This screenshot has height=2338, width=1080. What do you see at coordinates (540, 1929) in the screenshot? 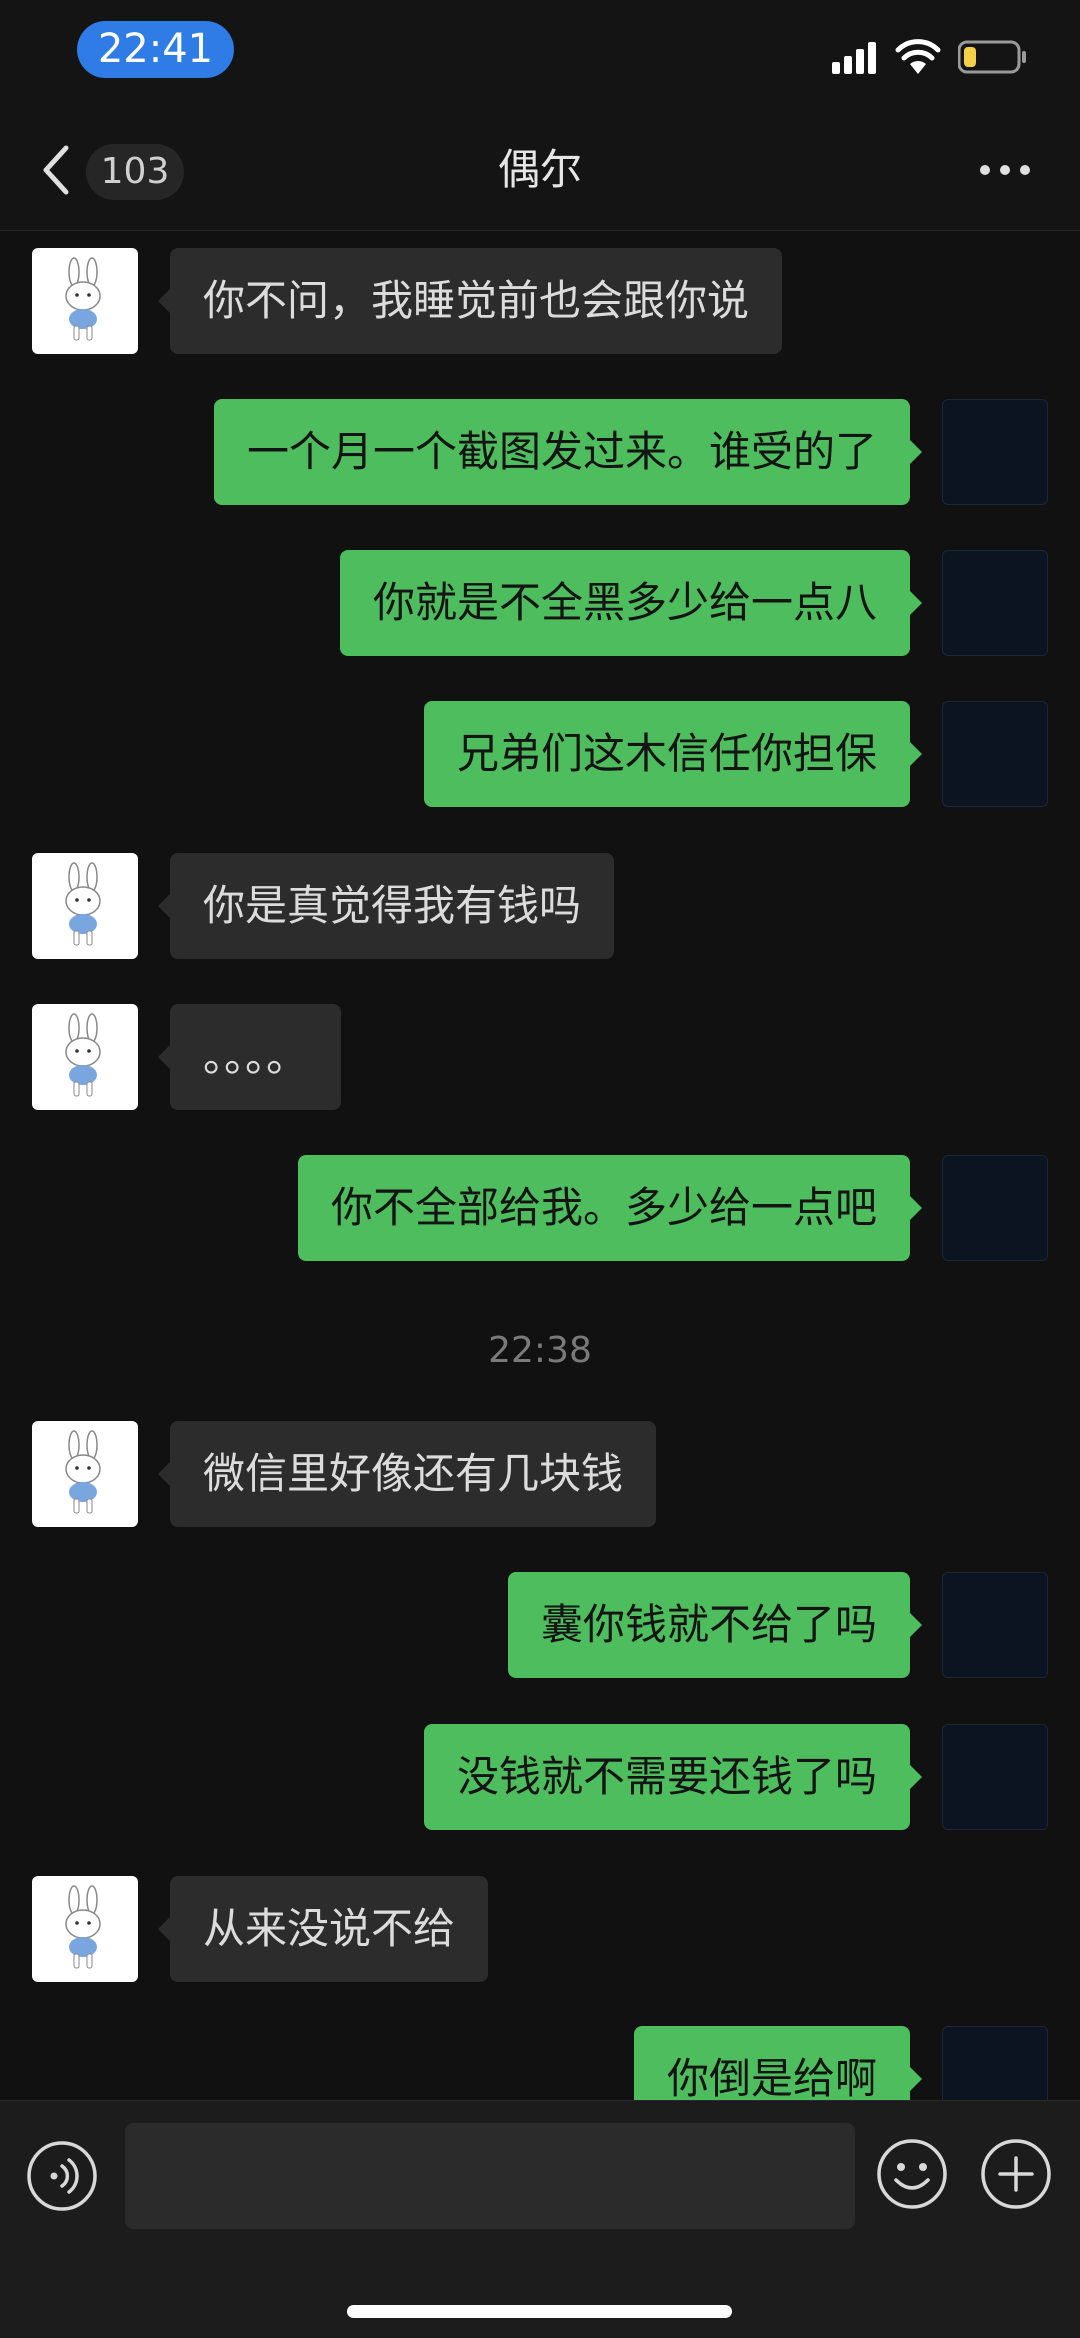
I see `message-row: 从来没说不给` at bounding box center [540, 1929].